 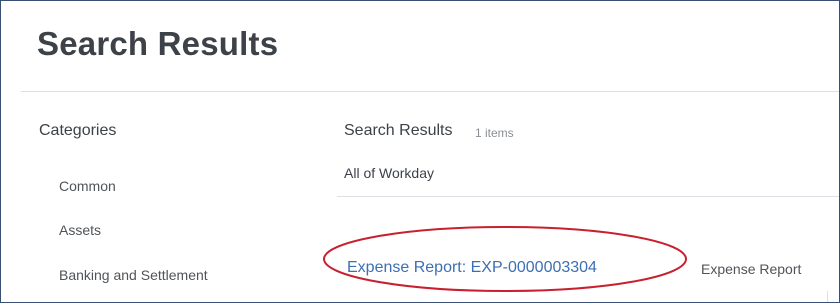 What do you see at coordinates (80, 230) in the screenshot?
I see `category-item-assets: Assets` at bounding box center [80, 230].